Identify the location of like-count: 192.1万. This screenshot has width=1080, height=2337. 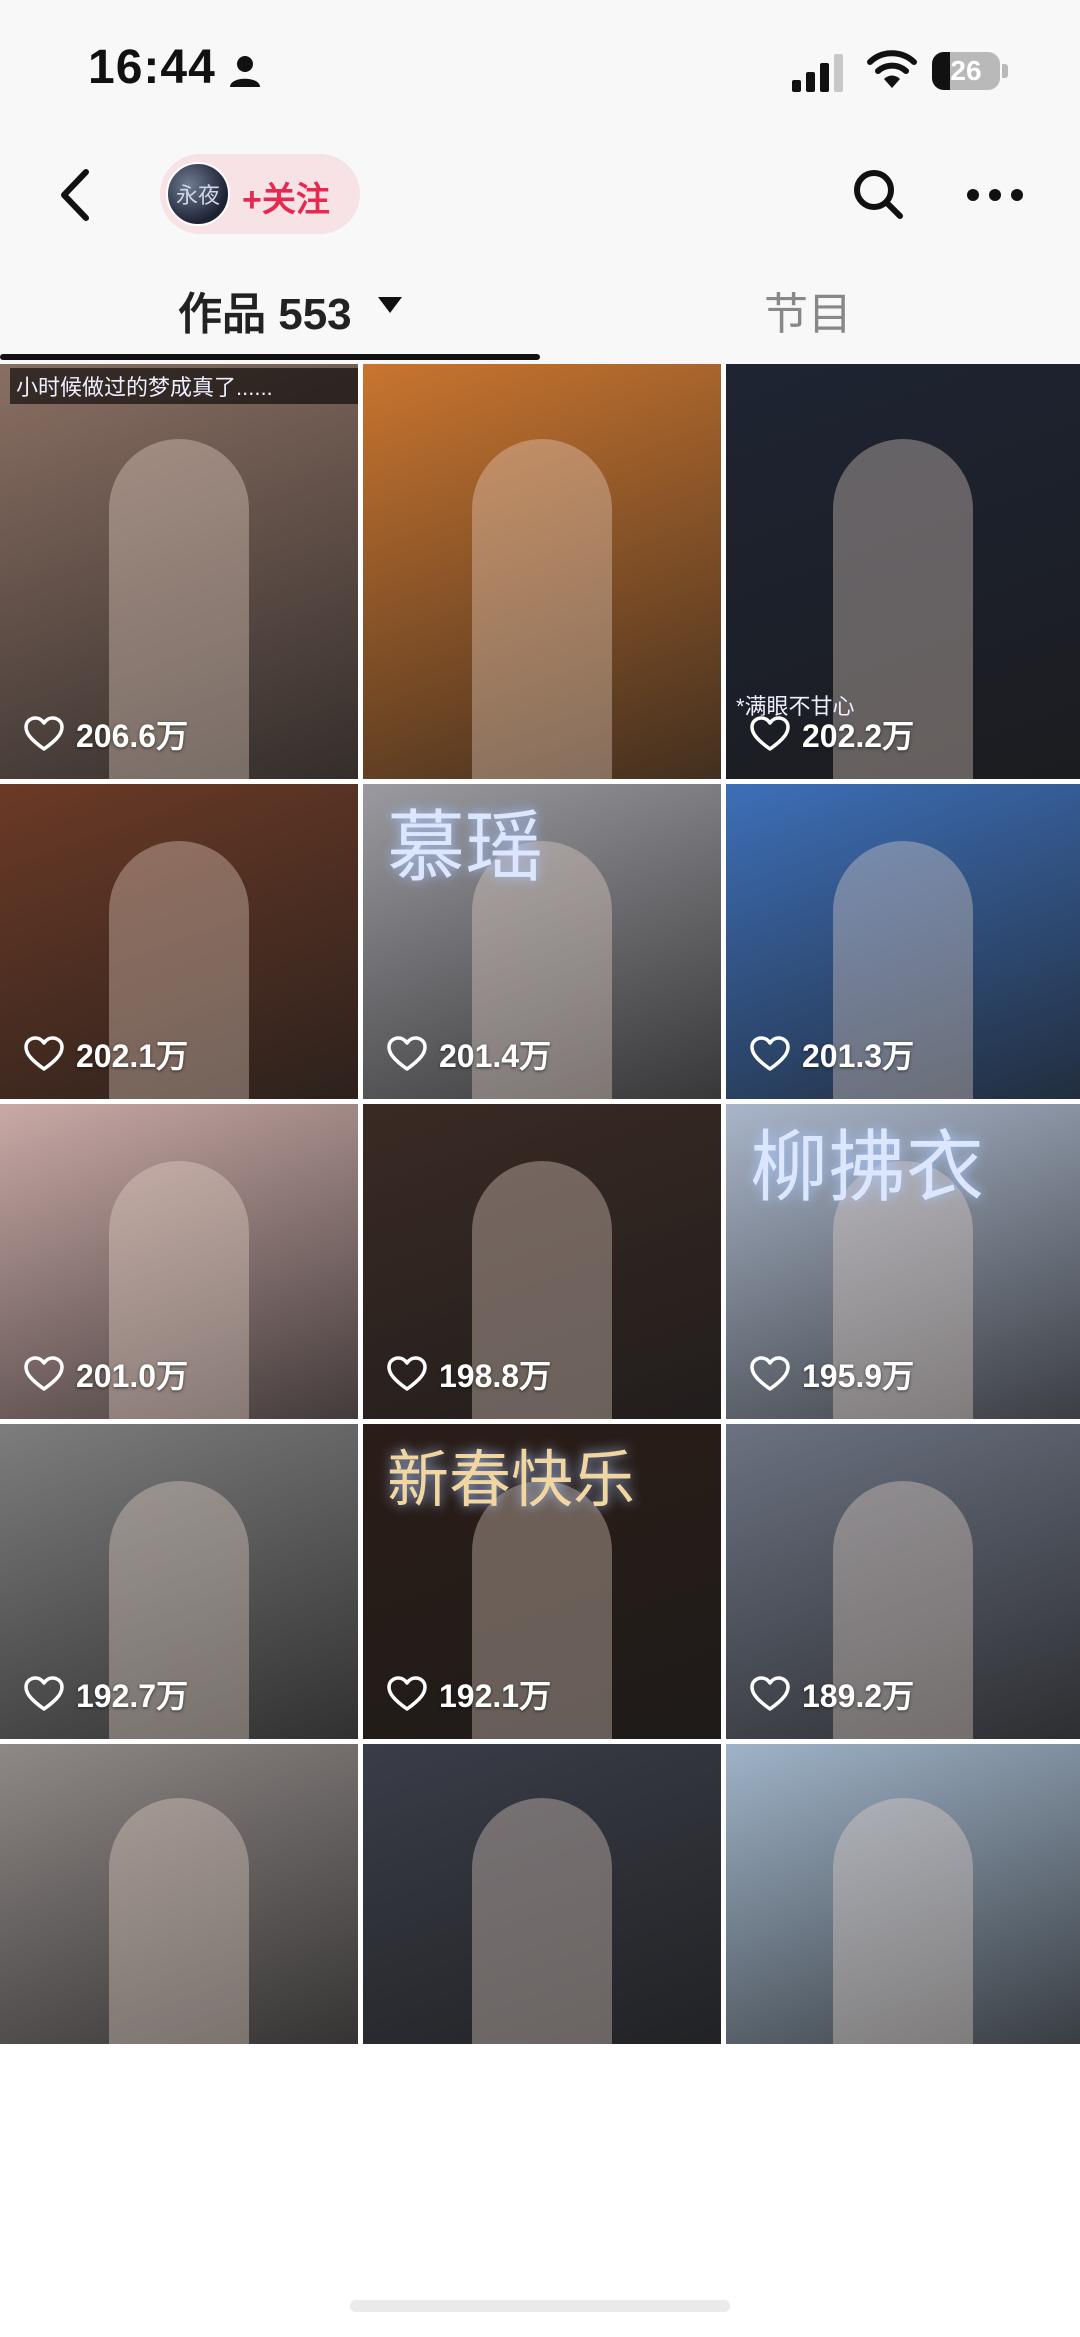
(469, 1694).